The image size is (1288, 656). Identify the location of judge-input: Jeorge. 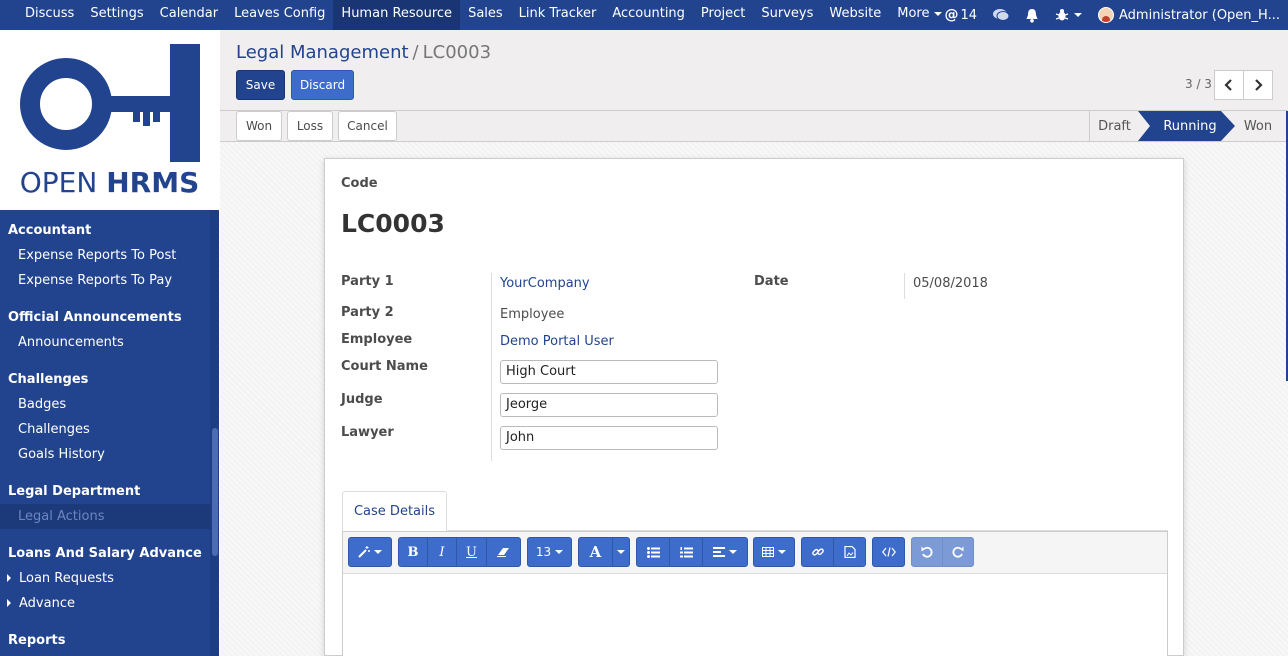
(609, 405).